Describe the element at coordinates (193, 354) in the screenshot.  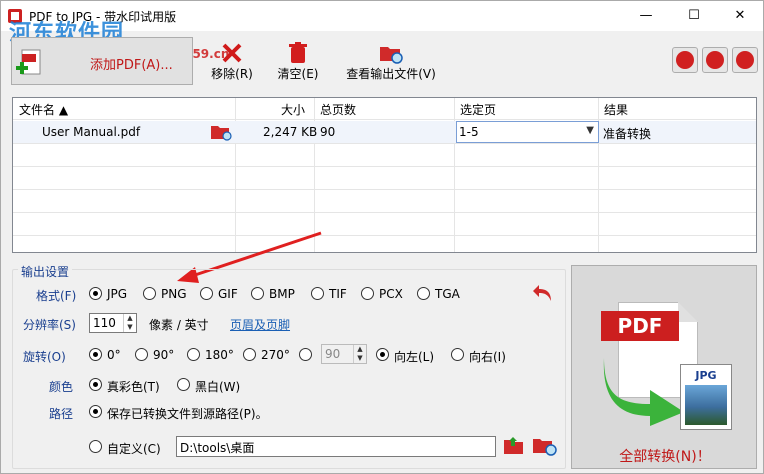
I see `rotate-180-radio` at that location.